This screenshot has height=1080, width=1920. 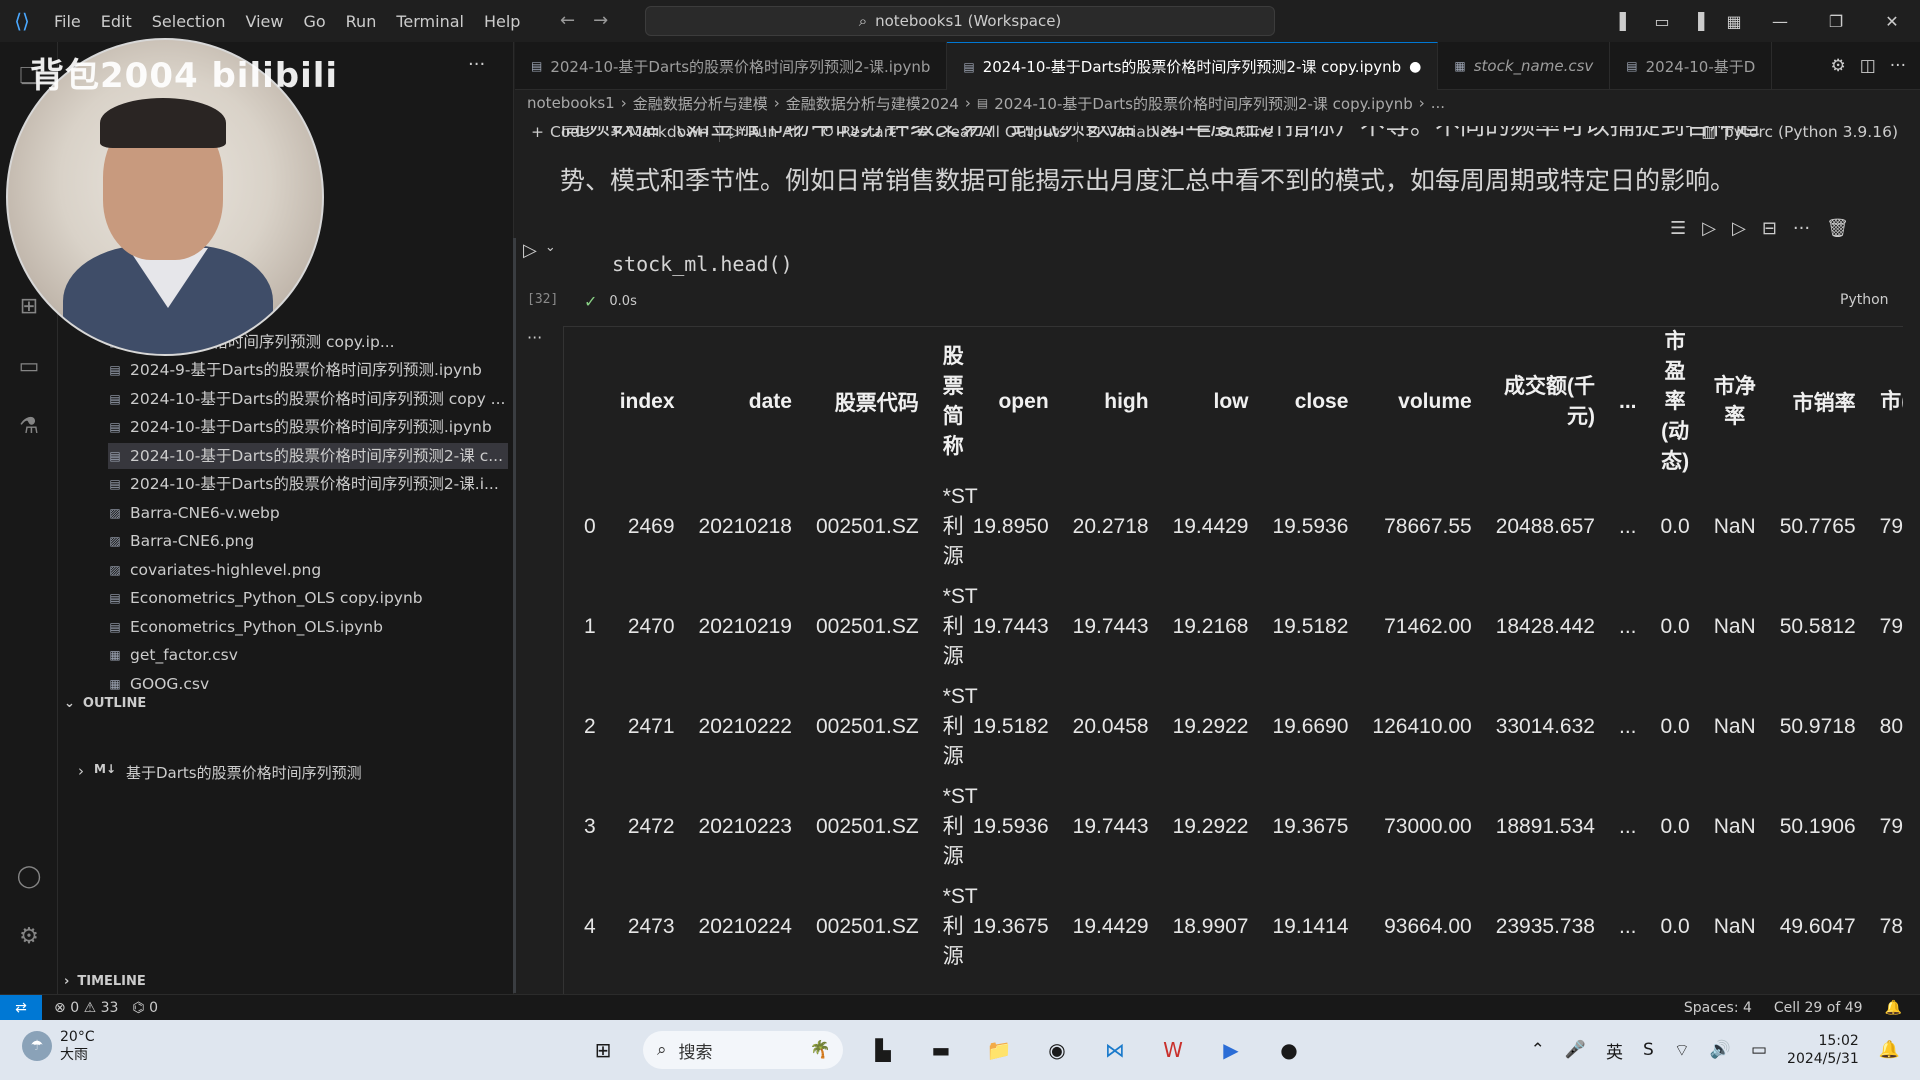 I want to click on tab-notebook-lesson: ▤ 2024-10-基于Darts的股票价格时间序列预测2-课.ipynb, so click(x=731, y=66).